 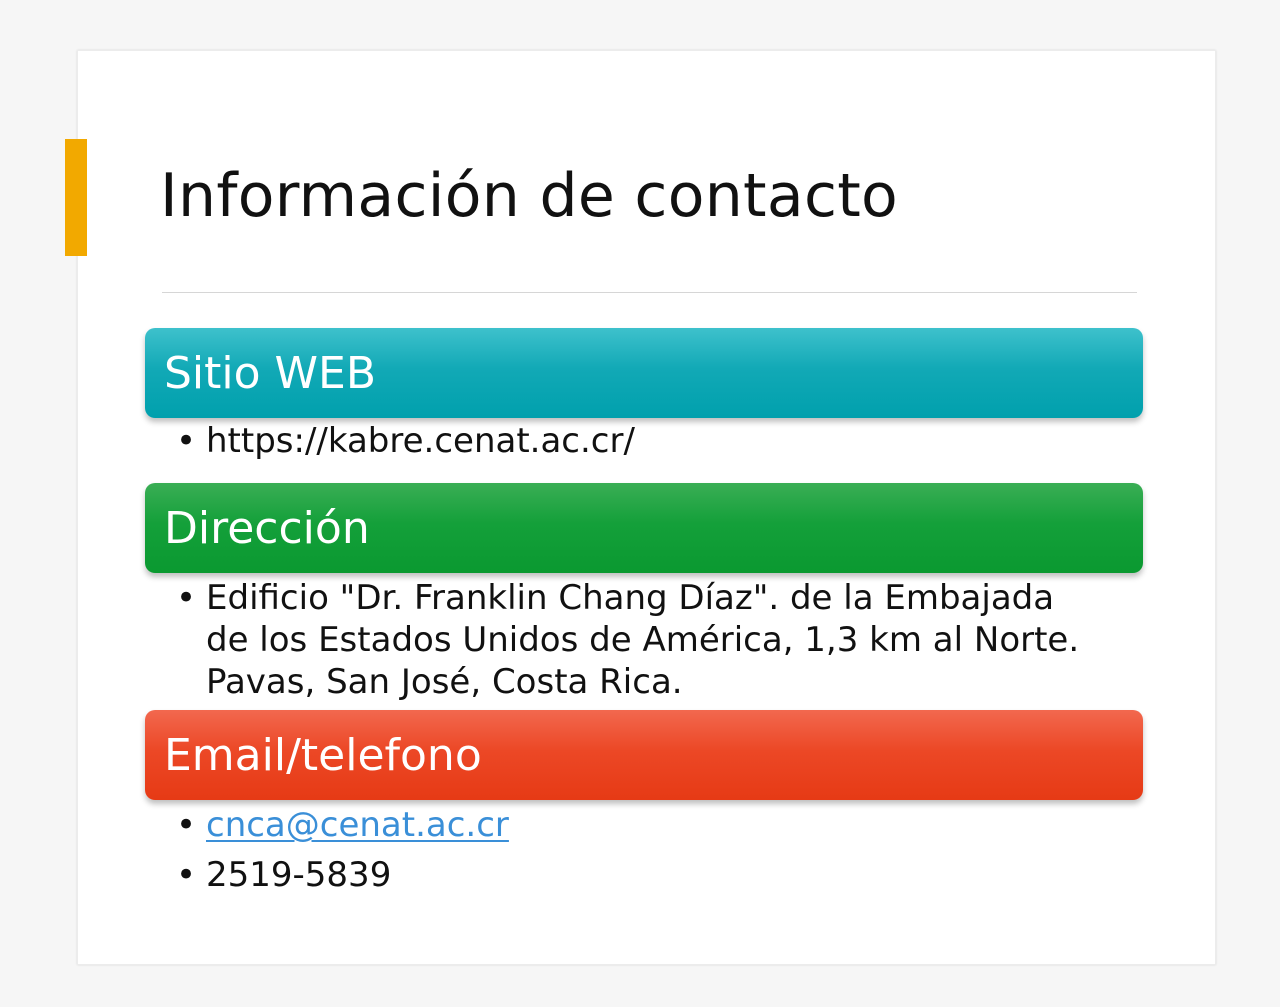 I want to click on title-accent-bar, so click(x=76, y=197).